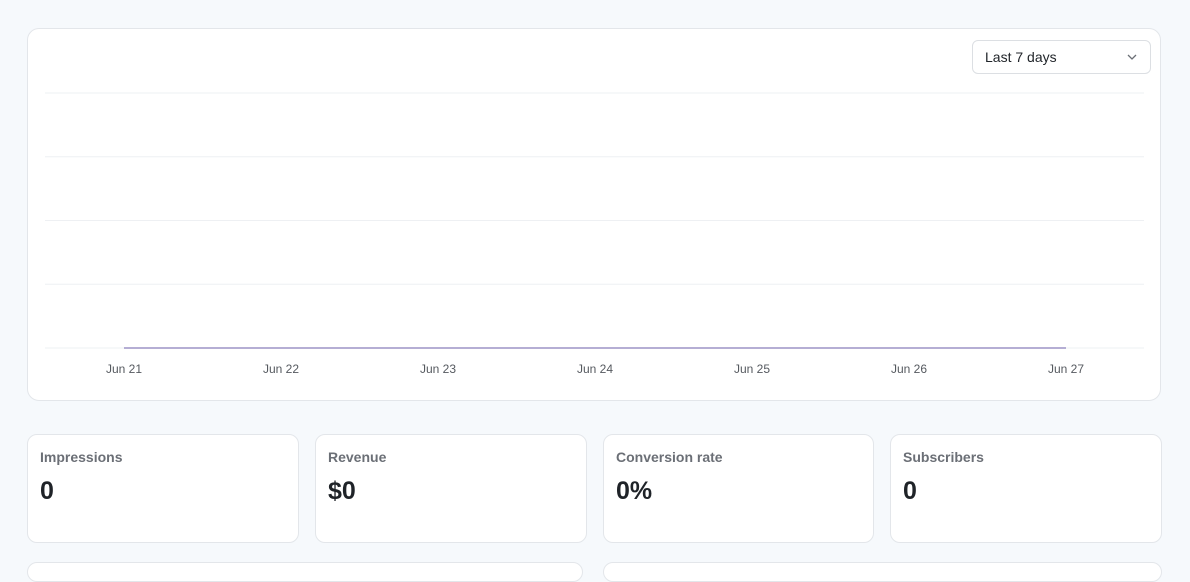 The width and height of the screenshot is (1190, 582). What do you see at coordinates (1061, 57) in the screenshot?
I see `date-range-select: Last 7 days` at bounding box center [1061, 57].